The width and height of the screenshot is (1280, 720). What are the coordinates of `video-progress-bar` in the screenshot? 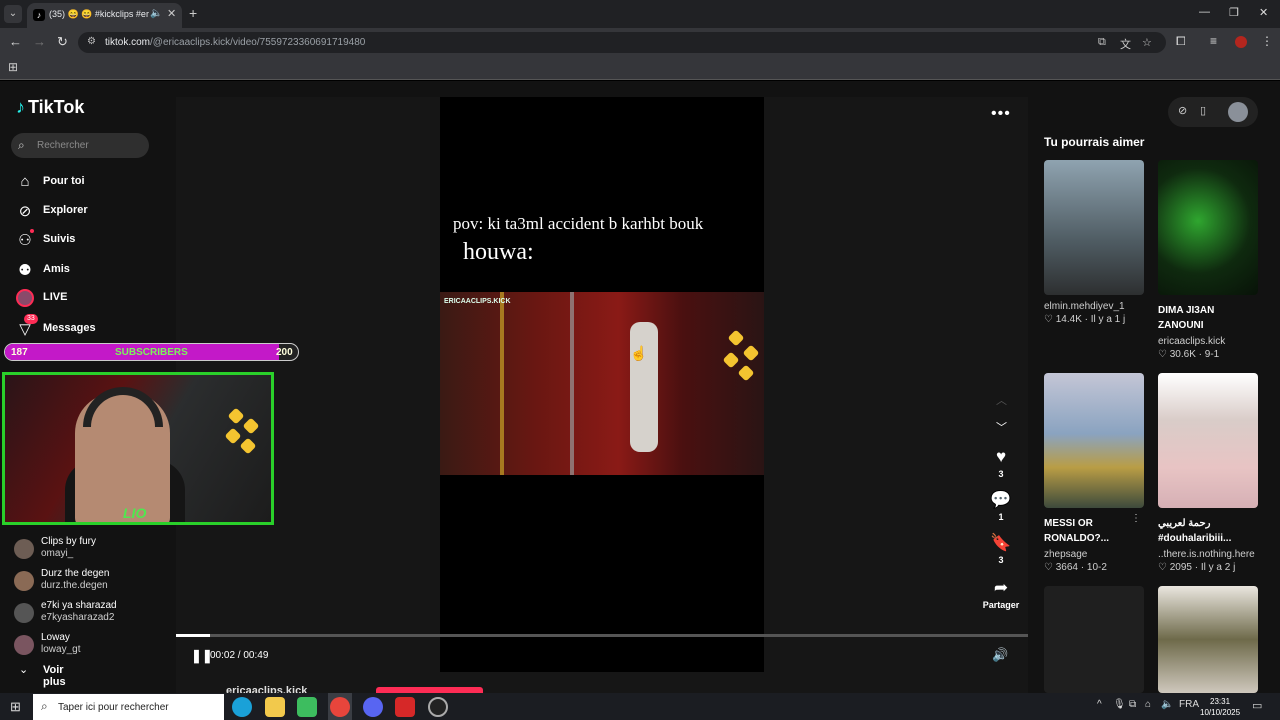 It's located at (602, 635).